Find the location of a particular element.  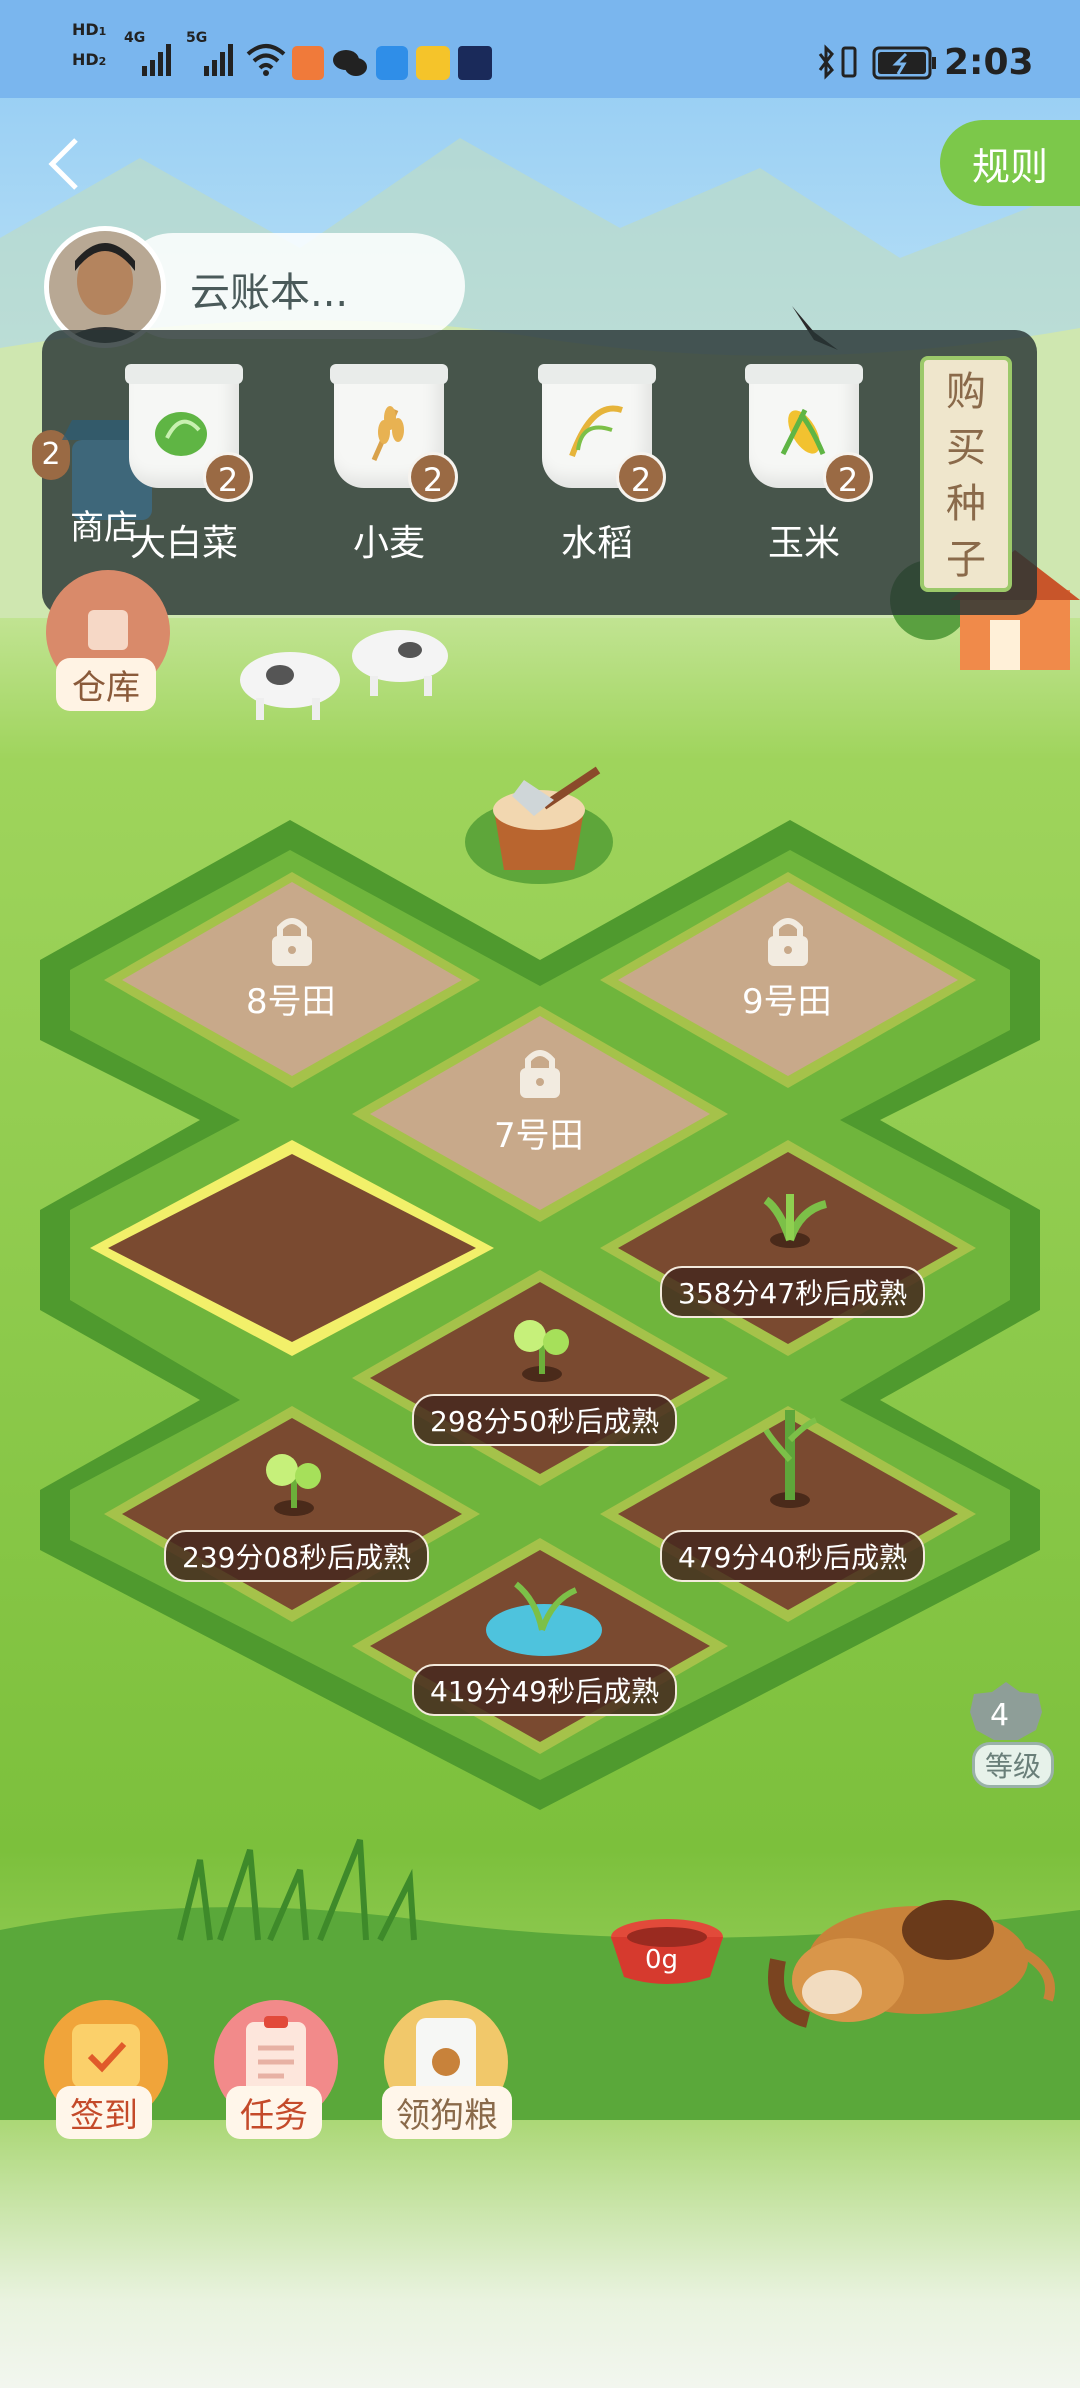

ripen-timer: 358分47秒后成熟 is located at coordinates (793, 1292).